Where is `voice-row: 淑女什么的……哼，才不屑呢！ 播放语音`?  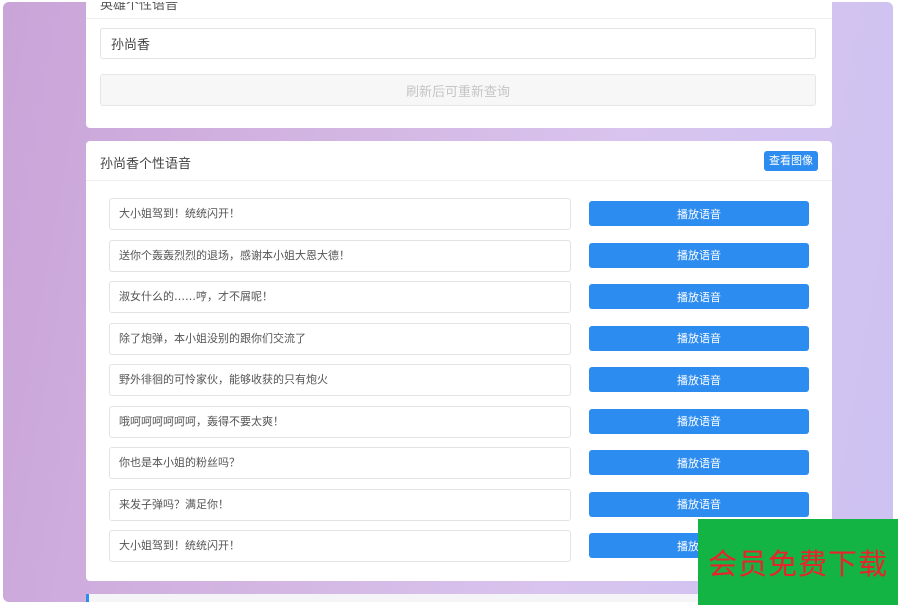
voice-row: 淑女什么的……哼，才不屑呢！ 播放语音 is located at coordinates (459, 297).